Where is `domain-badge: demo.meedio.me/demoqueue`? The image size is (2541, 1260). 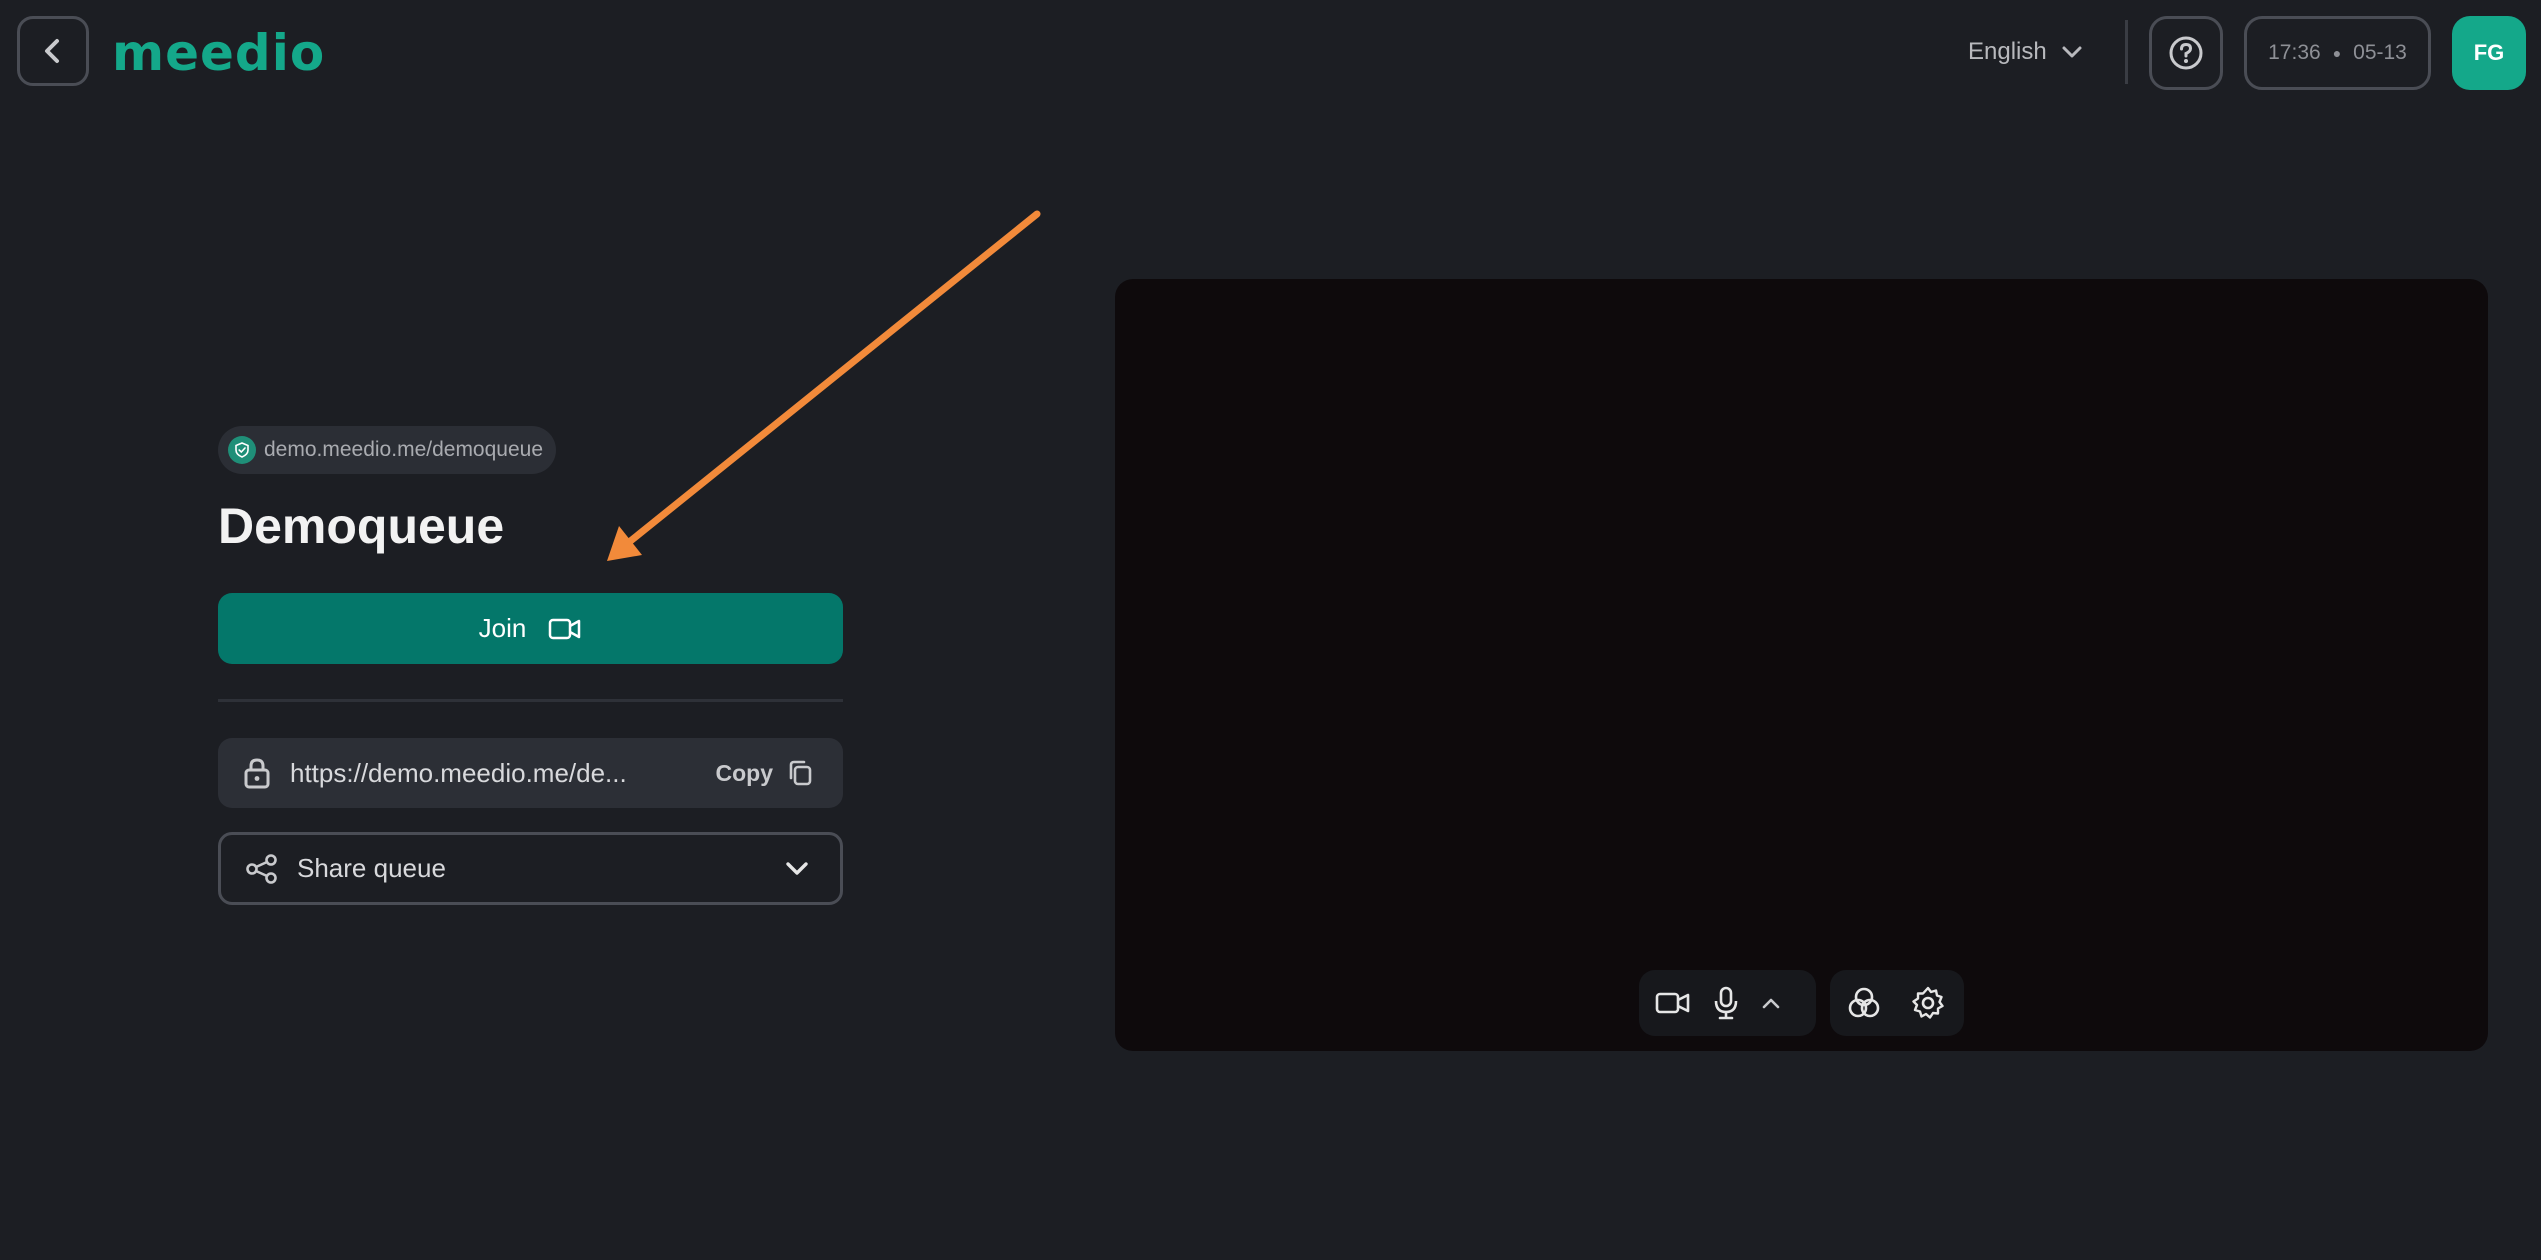 domain-badge: demo.meedio.me/demoqueue is located at coordinates (387, 450).